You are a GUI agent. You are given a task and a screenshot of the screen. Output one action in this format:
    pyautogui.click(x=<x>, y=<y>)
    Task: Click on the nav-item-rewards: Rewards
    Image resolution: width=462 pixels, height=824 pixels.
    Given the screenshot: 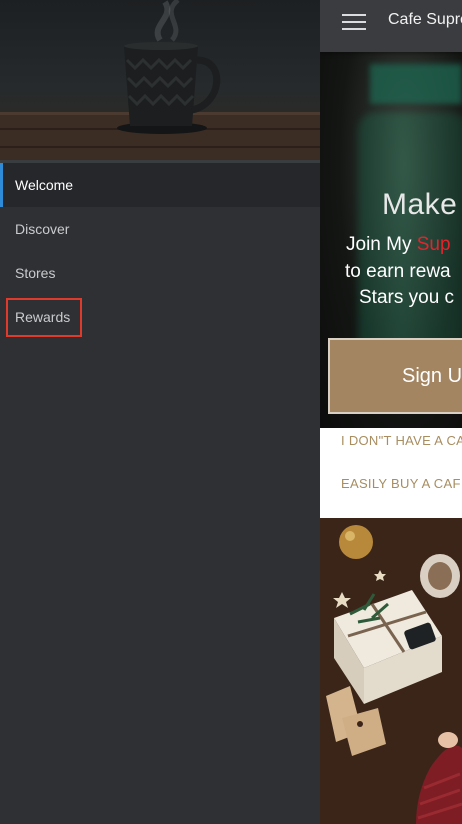 What is the action you would take?
    pyautogui.click(x=160, y=317)
    